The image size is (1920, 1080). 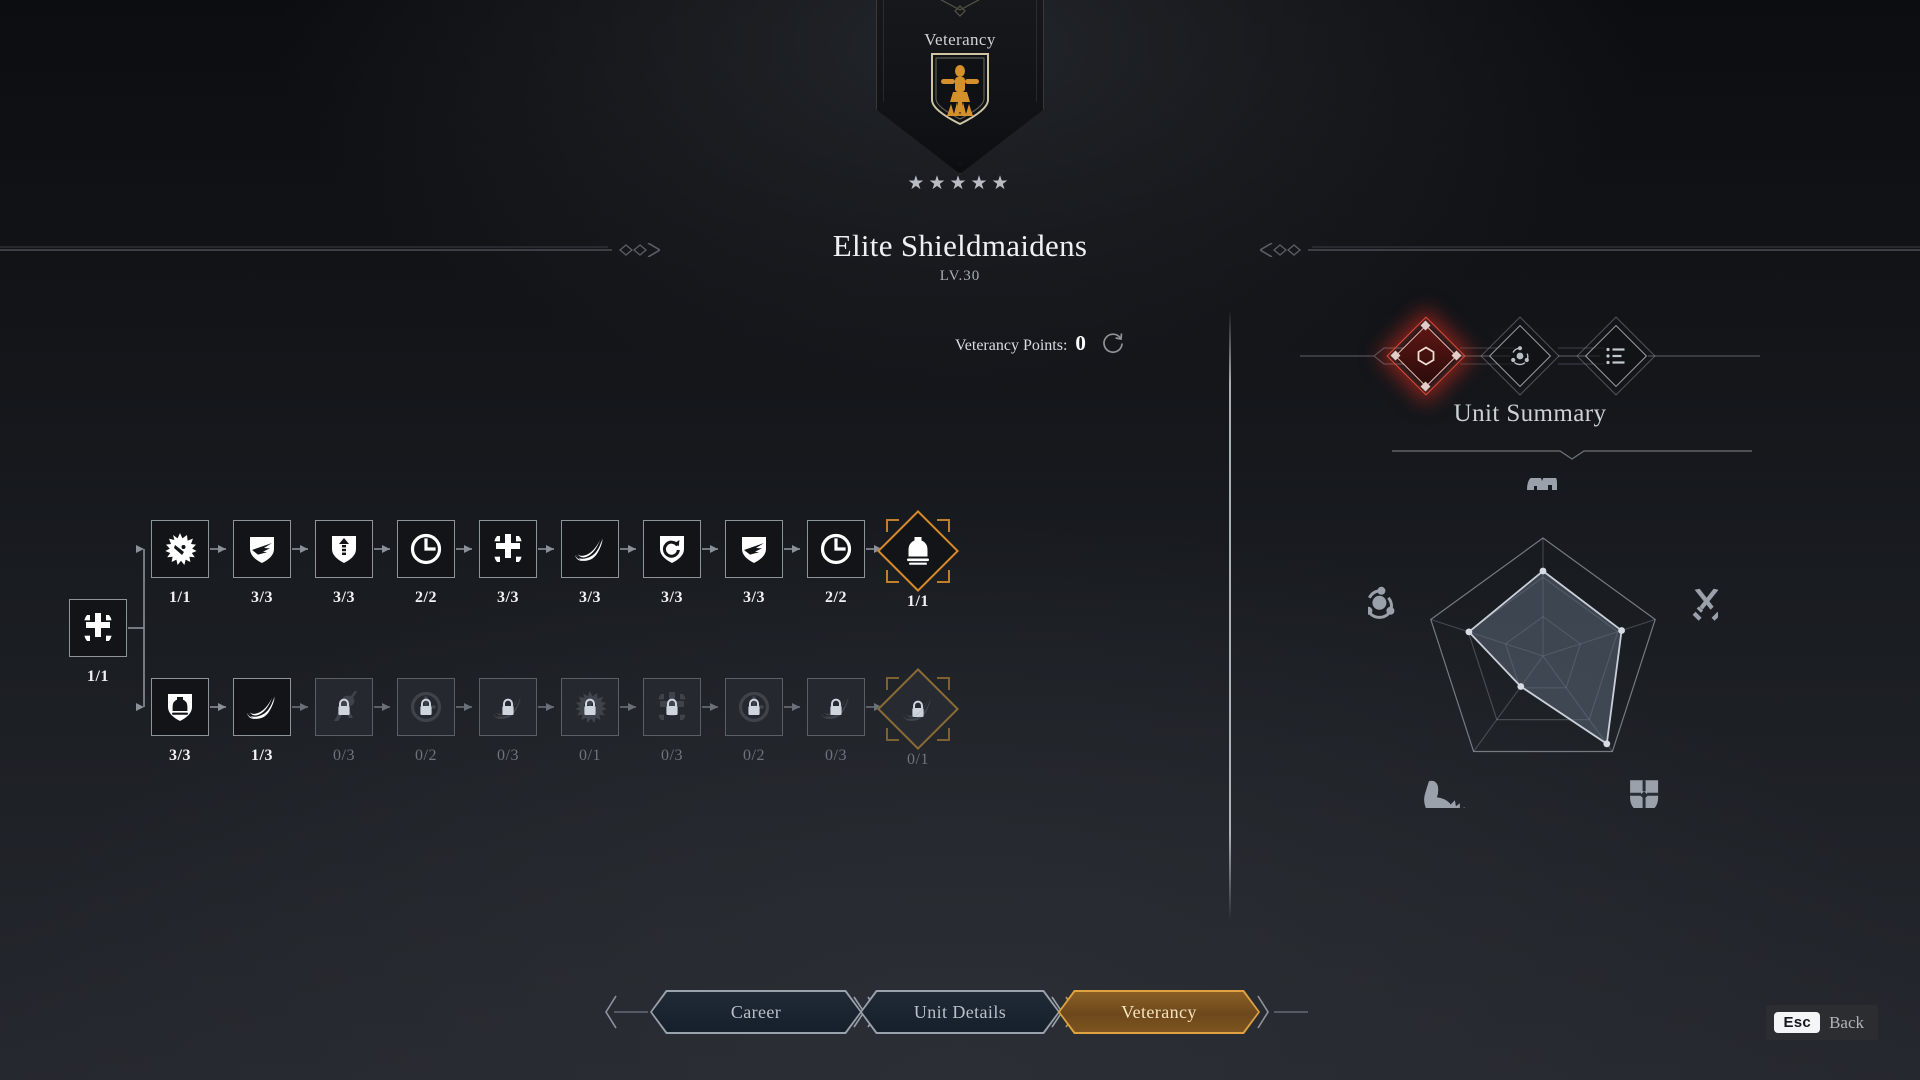 I want to click on bottom-row-label-4: 0/3, so click(x=508, y=755).